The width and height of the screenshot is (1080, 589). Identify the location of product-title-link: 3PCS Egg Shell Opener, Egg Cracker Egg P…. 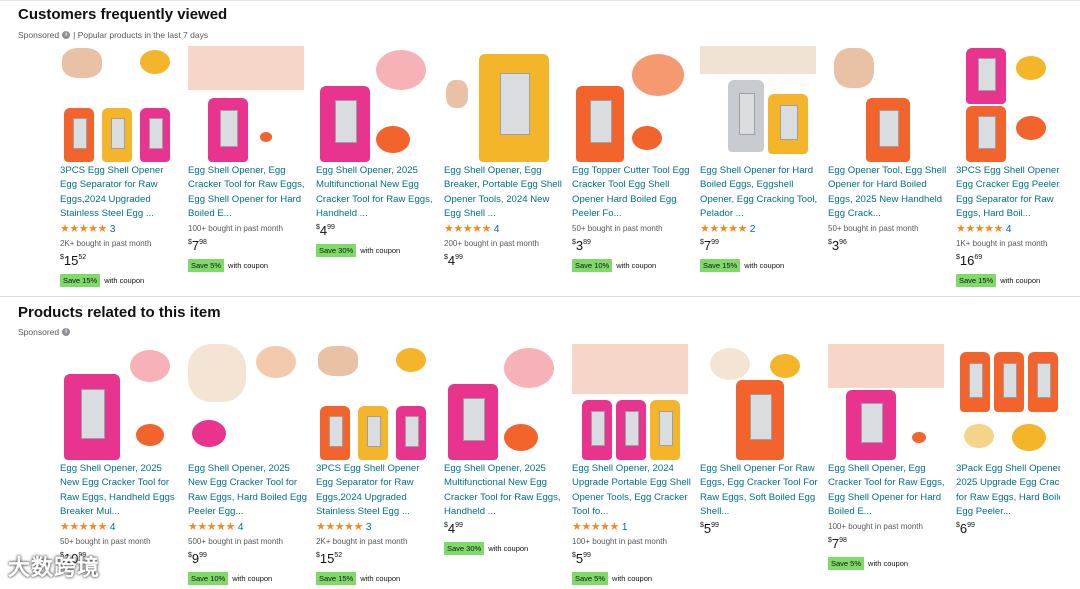
(1008, 193).